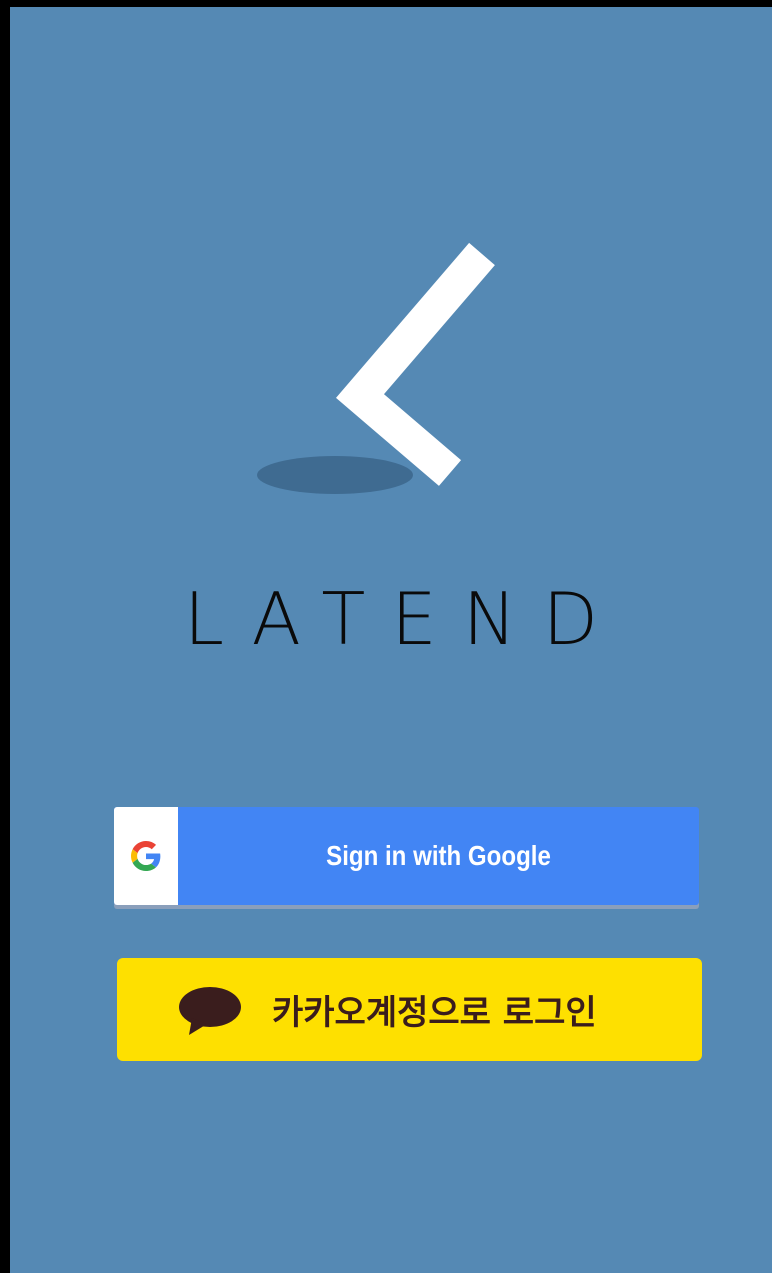 The height and width of the screenshot is (1273, 772). What do you see at coordinates (434, 1013) in the screenshot?
I see `kakao-login-label: 카카오계정으로 로그인` at bounding box center [434, 1013].